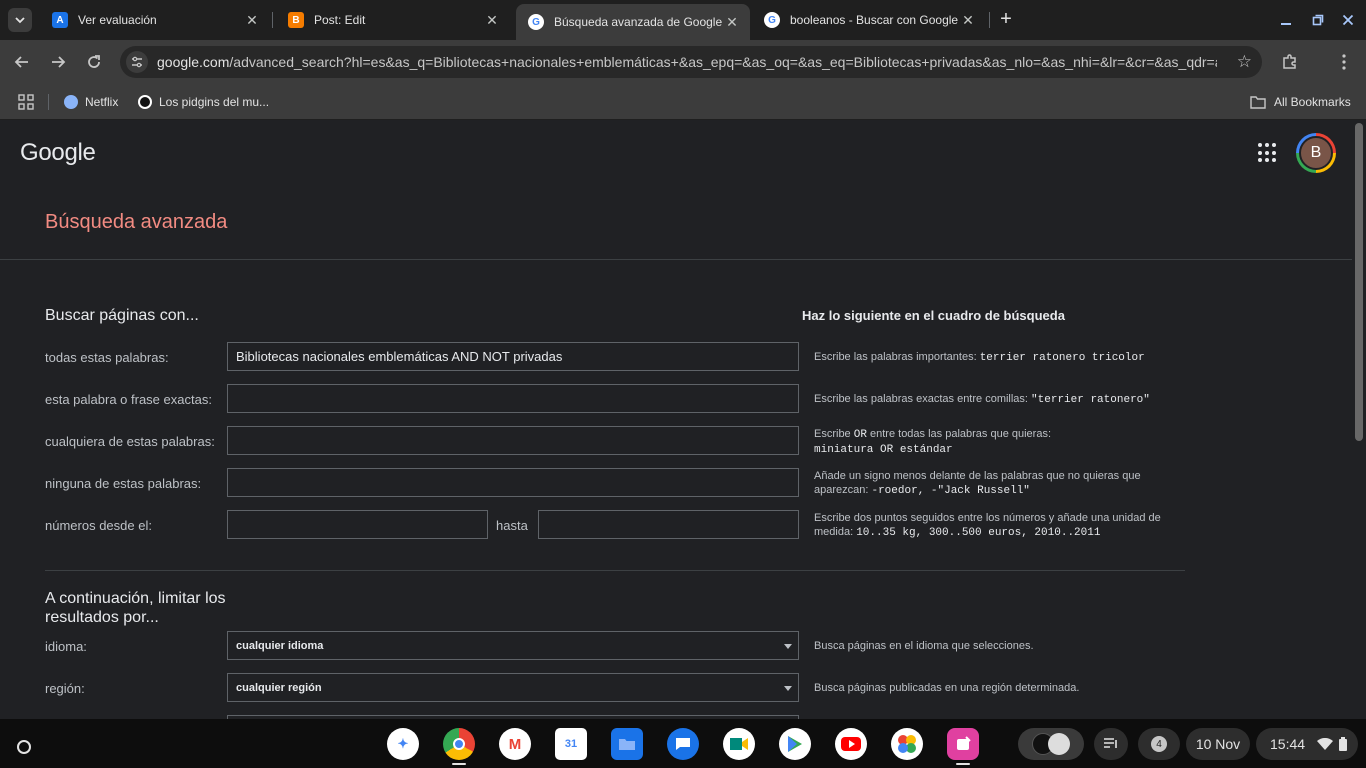 This screenshot has width=1366, height=768. I want to click on avatar-letter: B, so click(1316, 153).